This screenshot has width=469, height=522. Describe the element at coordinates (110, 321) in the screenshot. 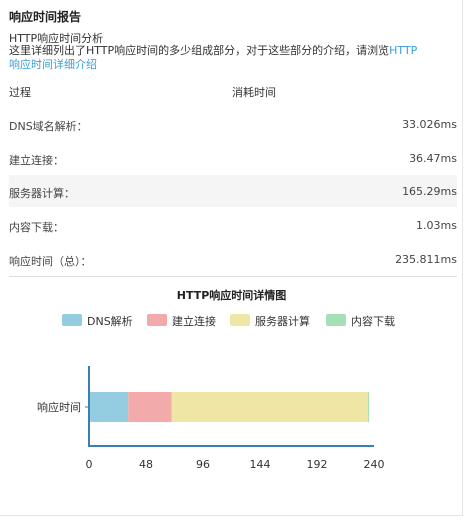

I see `legend-label: DNS解析` at that location.